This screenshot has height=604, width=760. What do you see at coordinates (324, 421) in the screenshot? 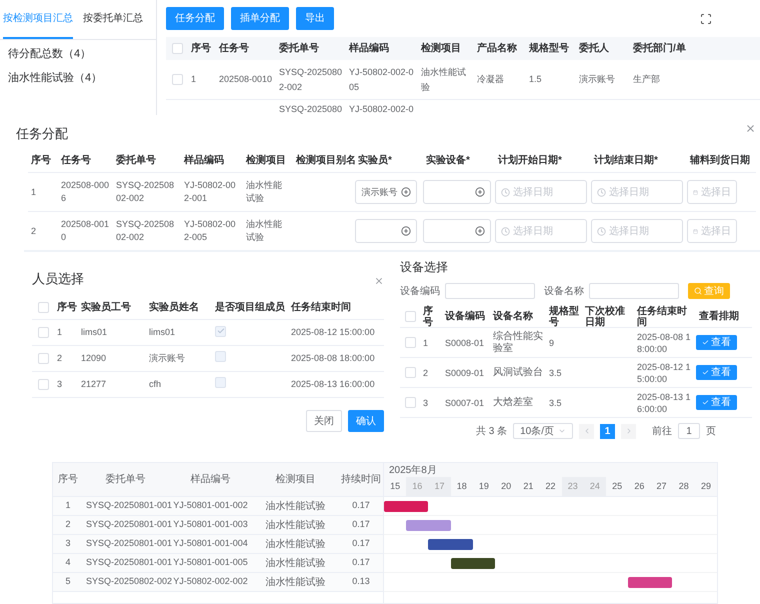
I see `dialog-button: 关闭` at bounding box center [324, 421].